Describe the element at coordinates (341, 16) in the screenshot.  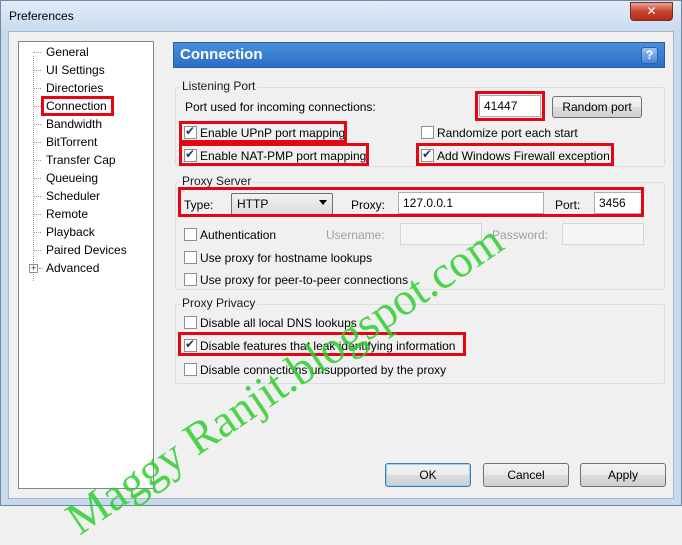
I see `title-bar: Preferences ✕` at that location.